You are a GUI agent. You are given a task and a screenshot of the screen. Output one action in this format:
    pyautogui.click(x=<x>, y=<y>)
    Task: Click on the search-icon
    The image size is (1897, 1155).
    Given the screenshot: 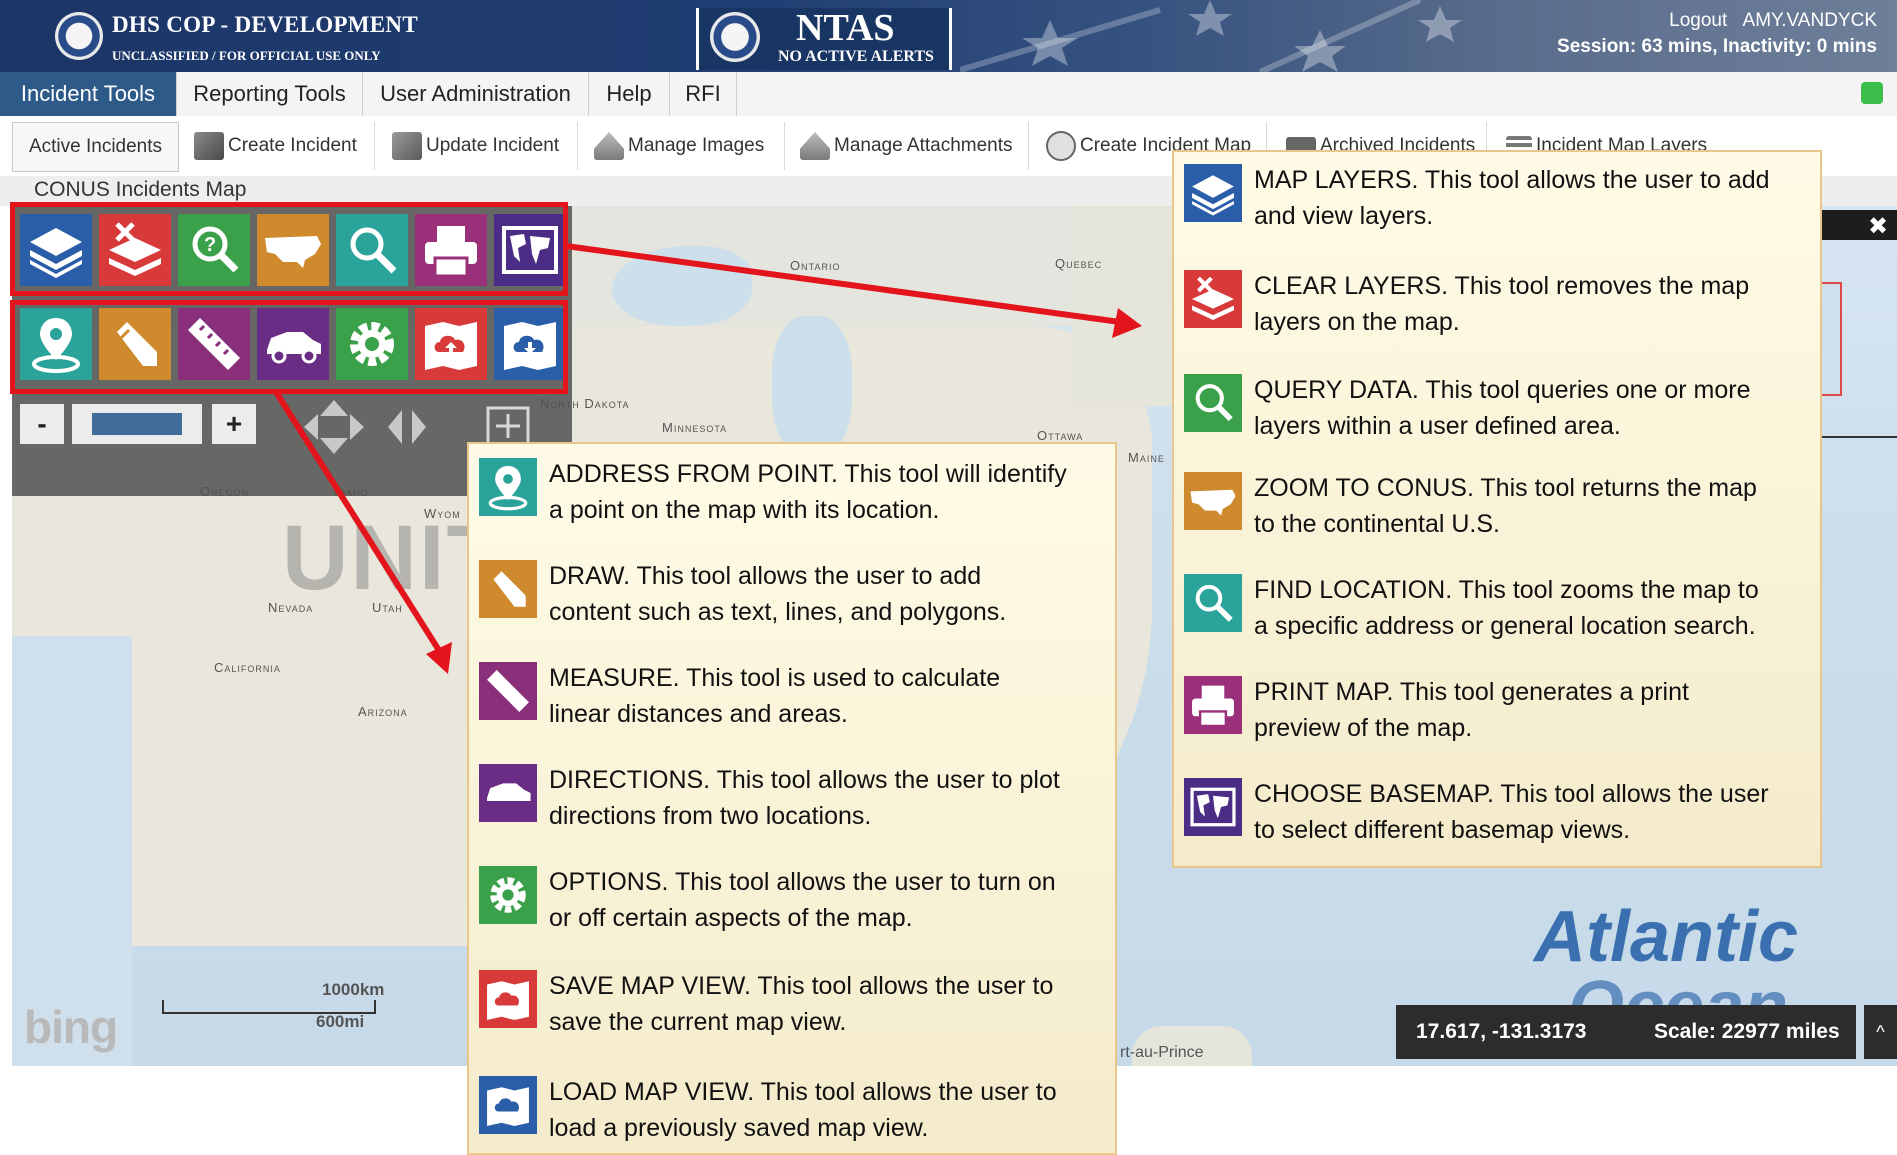 What is the action you would take?
    pyautogui.click(x=1213, y=603)
    